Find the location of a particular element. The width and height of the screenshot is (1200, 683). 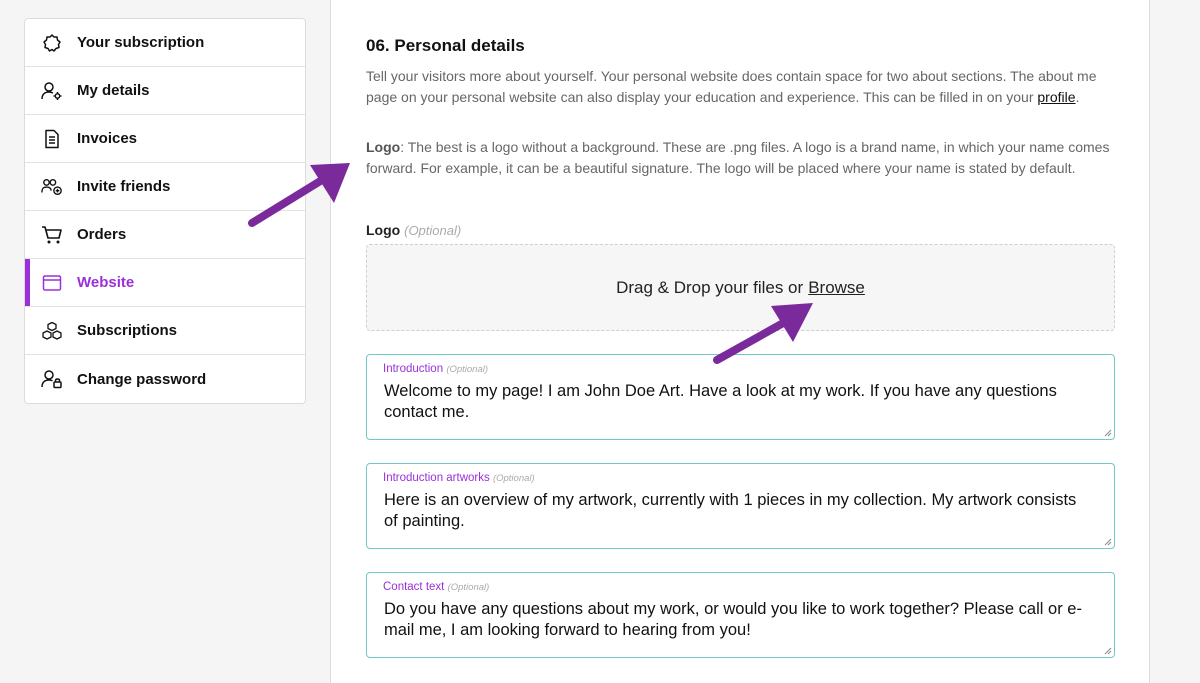

user-lock-icon is located at coordinates (52, 379).